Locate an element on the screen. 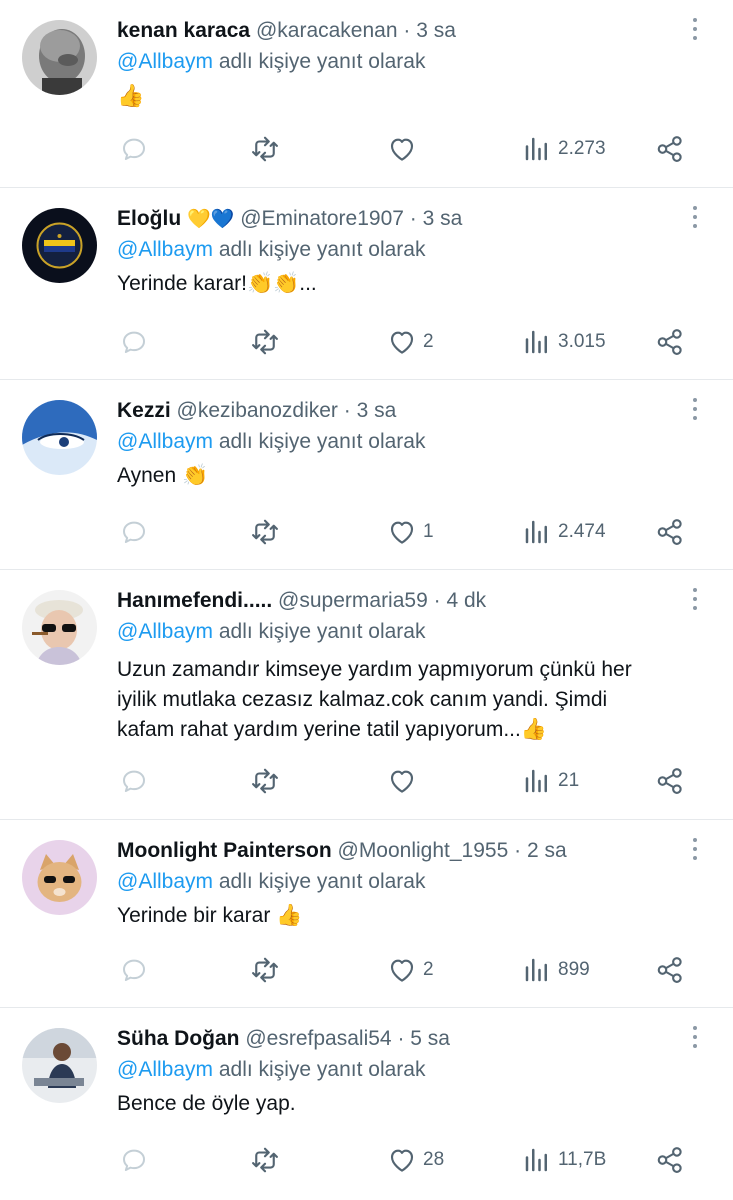 The width and height of the screenshot is (733, 1200). fenerbahce-crest-avatar-icon is located at coordinates (59, 245).